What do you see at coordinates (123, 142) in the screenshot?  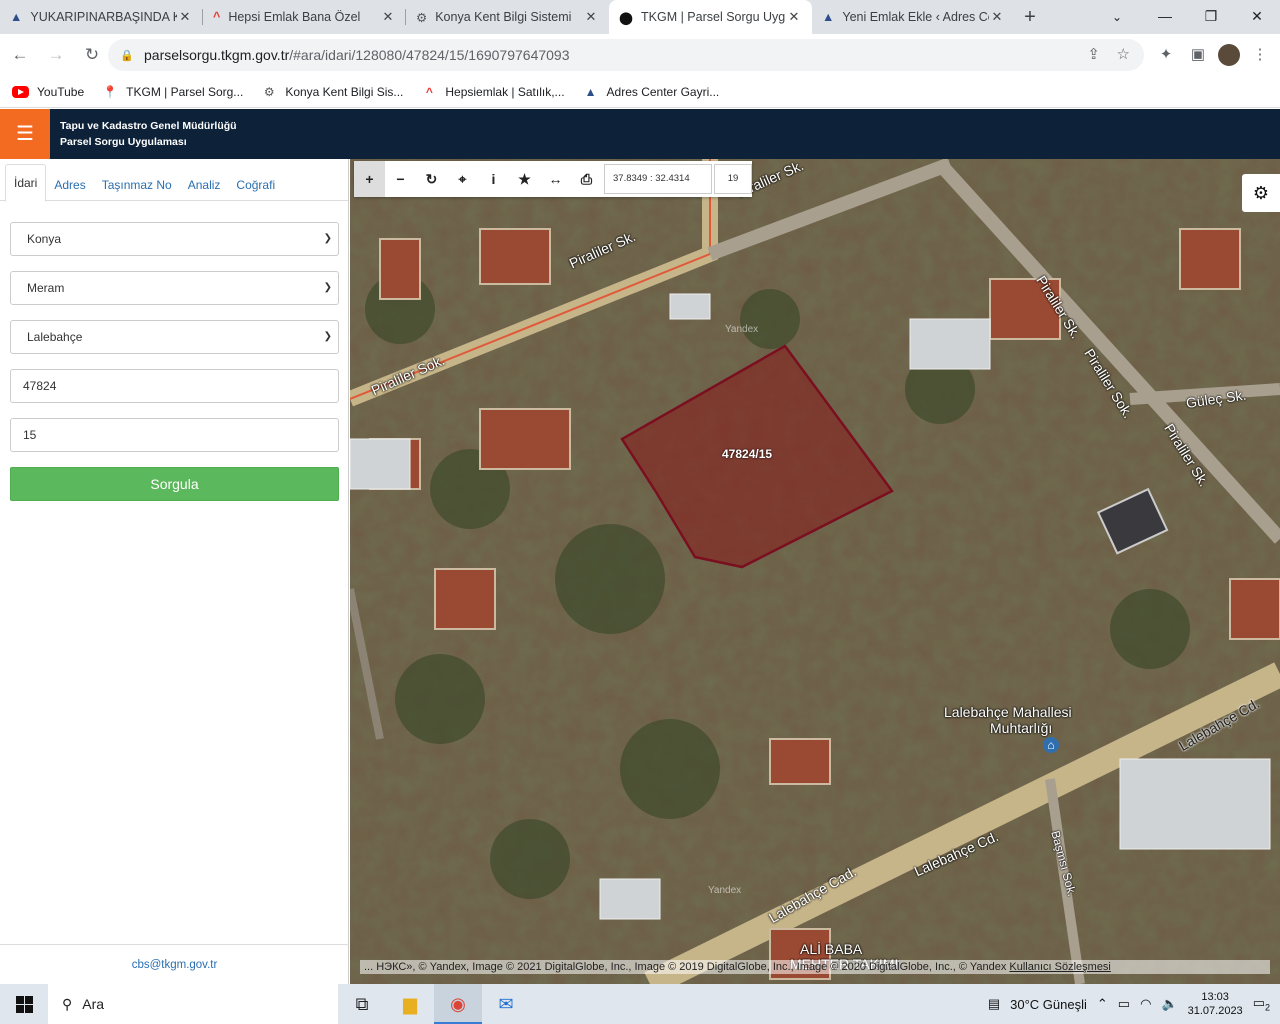 I see `app-title-line2: Parsel Sorgu Uygulaması` at bounding box center [123, 142].